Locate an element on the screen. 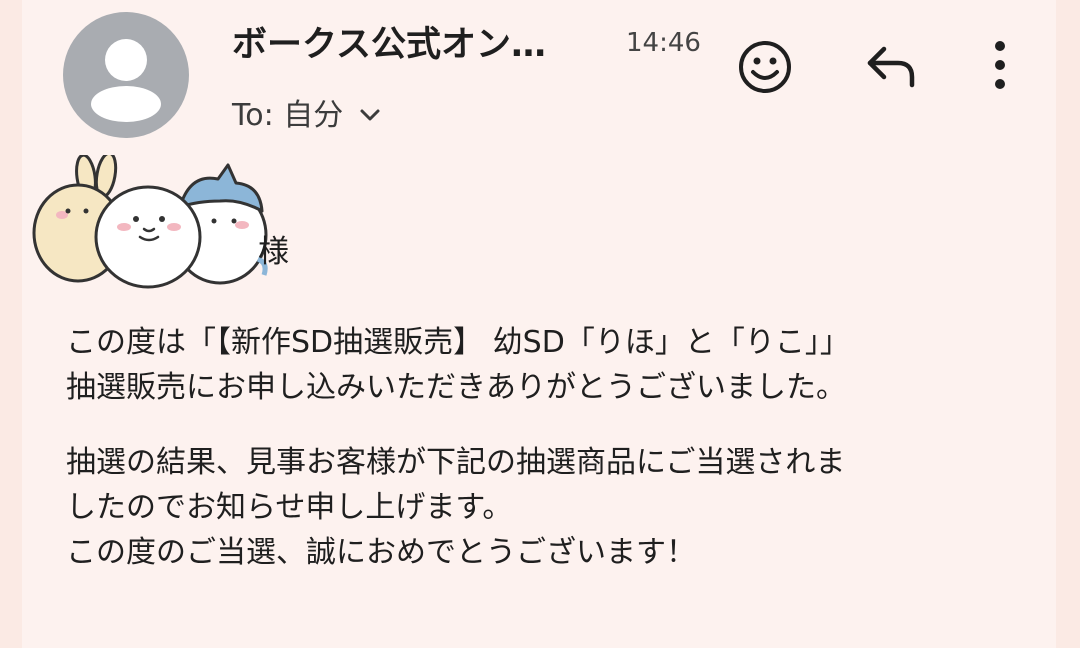 This screenshot has height=648, width=1080. person-icon is located at coordinates (126, 80).